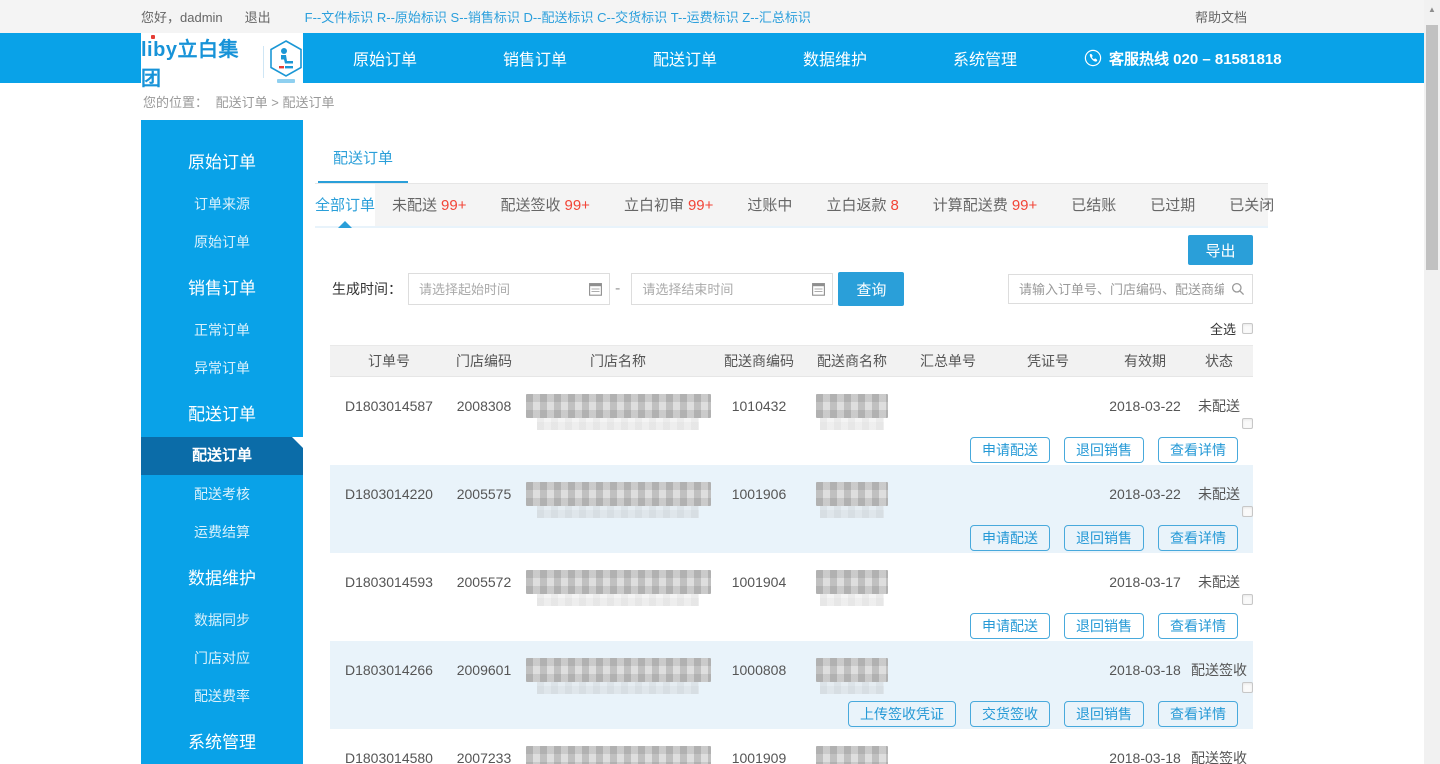 Image resolution: width=1440 pixels, height=764 pixels. I want to click on subtab-liby-first-review: 立白初审 99+, so click(668, 205).